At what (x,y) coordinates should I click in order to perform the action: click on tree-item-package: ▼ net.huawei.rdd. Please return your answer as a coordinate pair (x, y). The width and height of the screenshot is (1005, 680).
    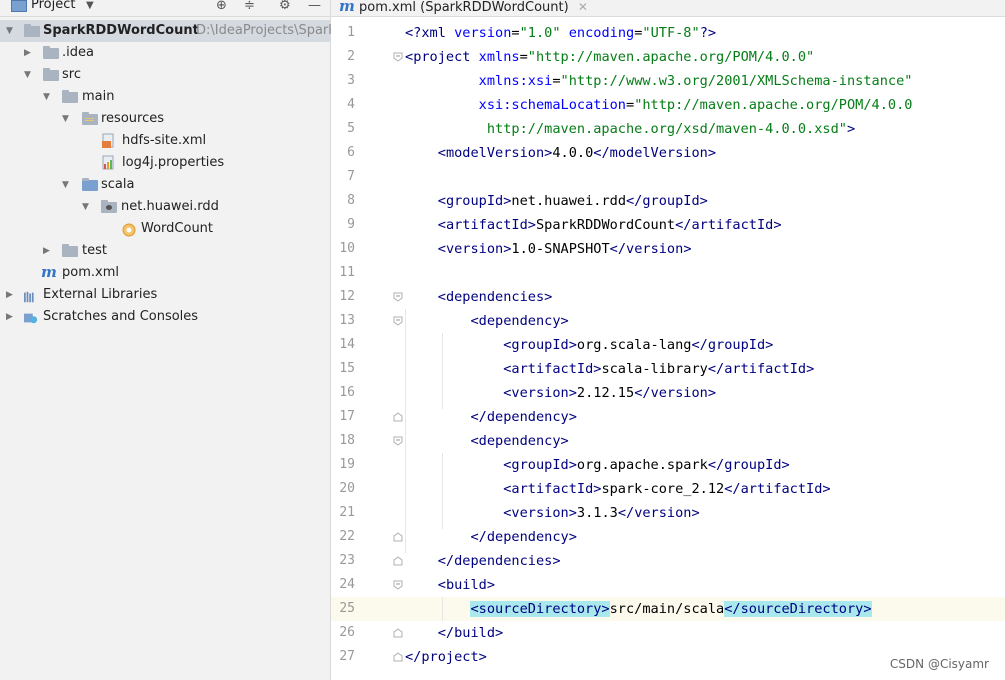
    Looking at the image, I should click on (165, 207).